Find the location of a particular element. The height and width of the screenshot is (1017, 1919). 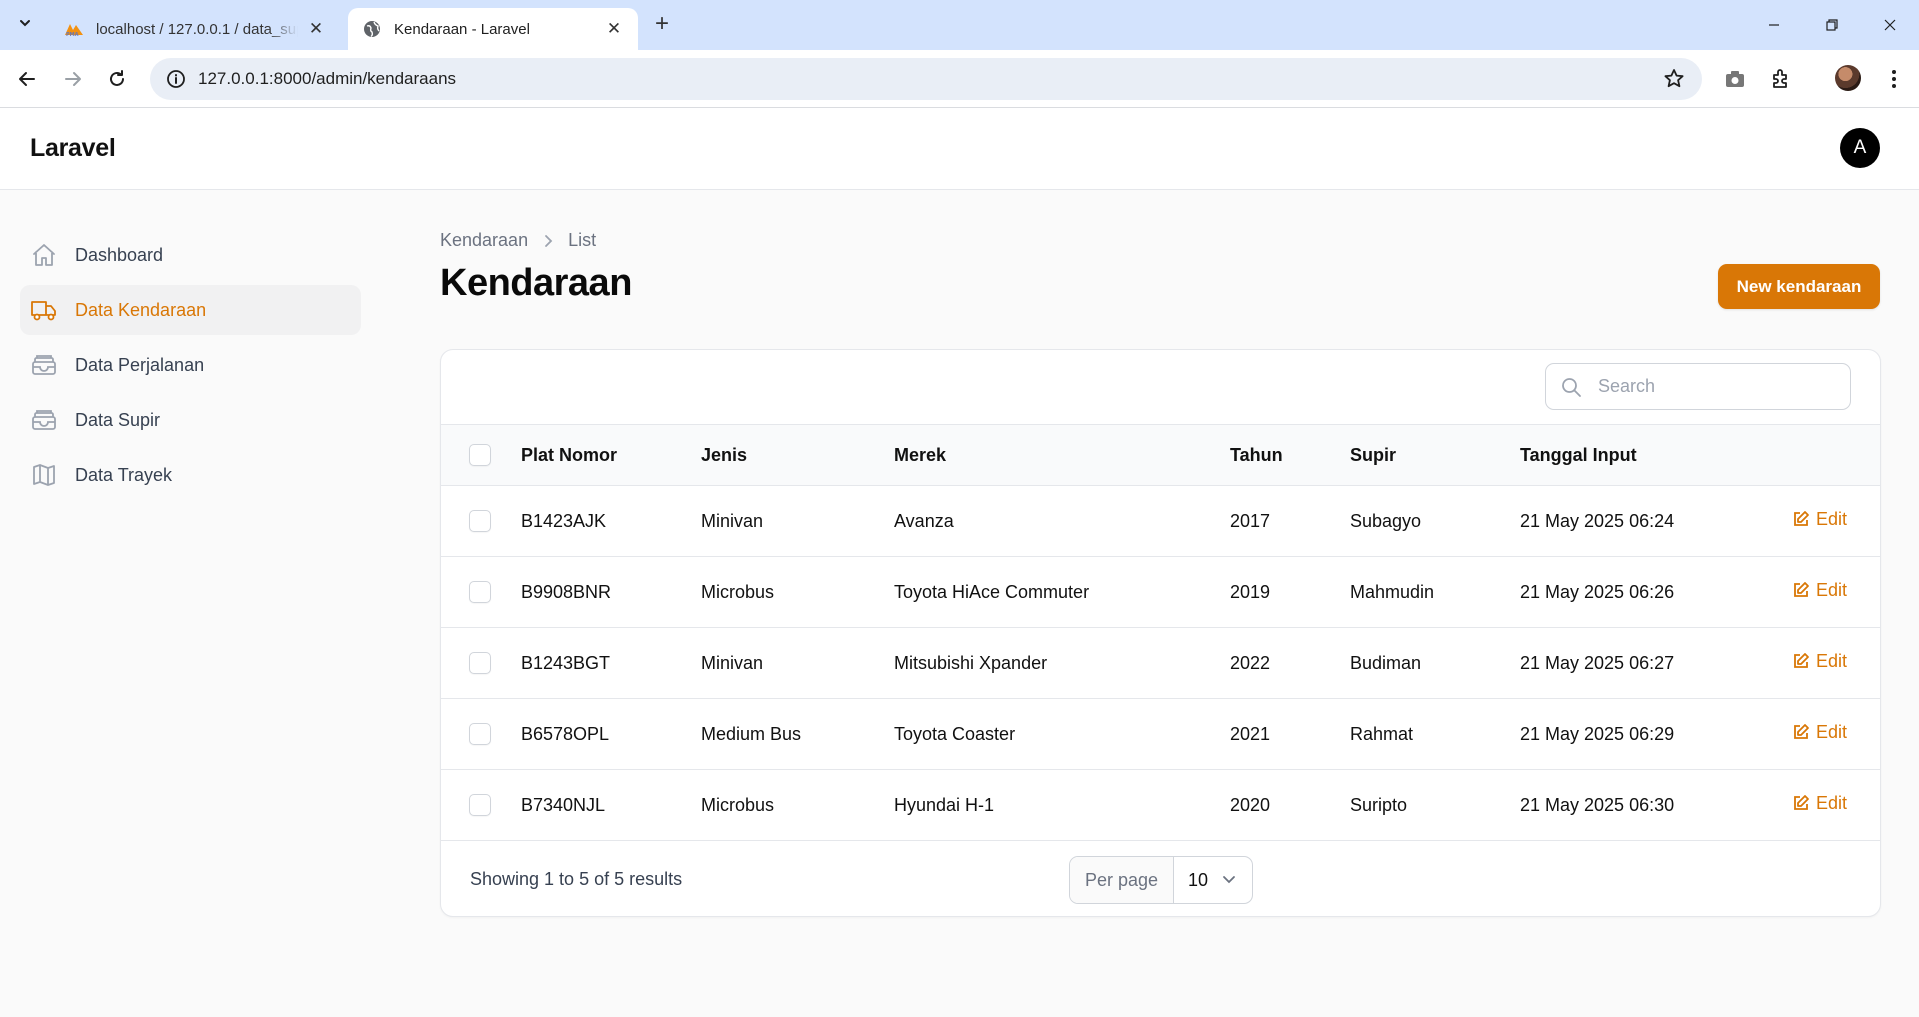

tab-search-button is located at coordinates (25, 25).